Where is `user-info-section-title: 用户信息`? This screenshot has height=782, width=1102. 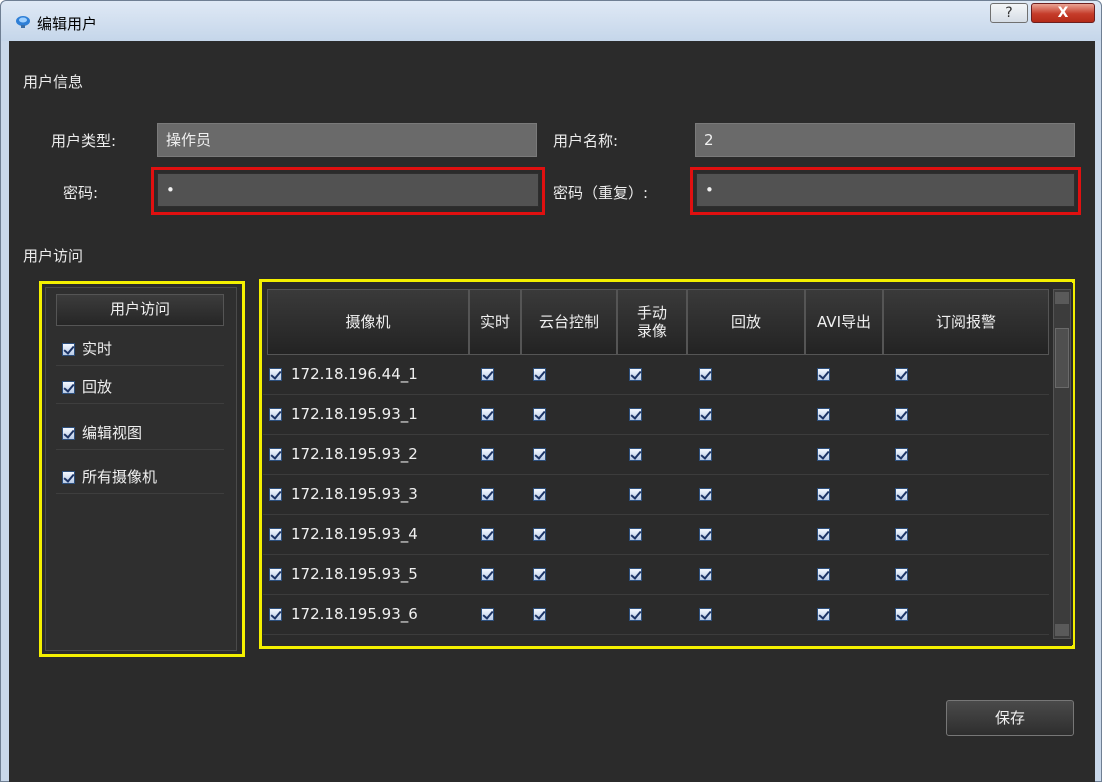 user-info-section-title: 用户信息 is located at coordinates (53, 82).